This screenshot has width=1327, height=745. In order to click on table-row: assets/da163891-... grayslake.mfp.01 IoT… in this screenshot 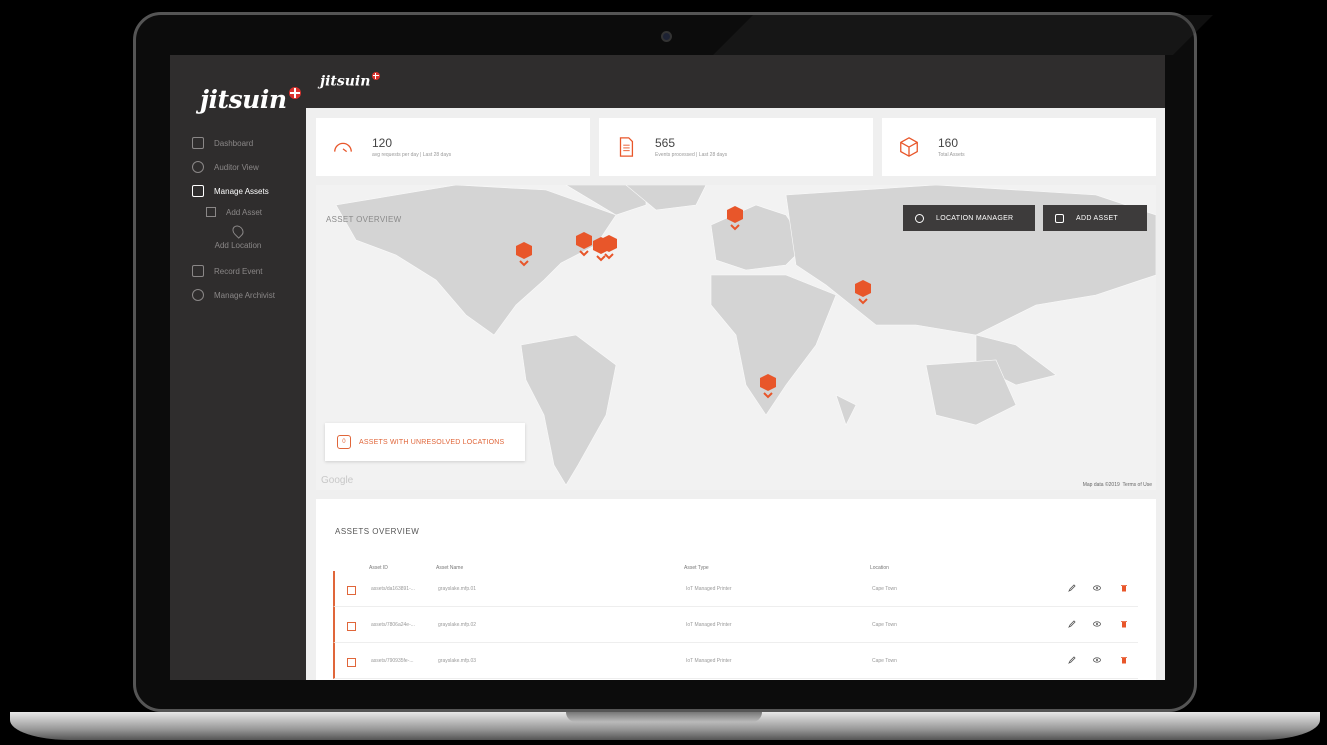, I will do `click(735, 589)`.